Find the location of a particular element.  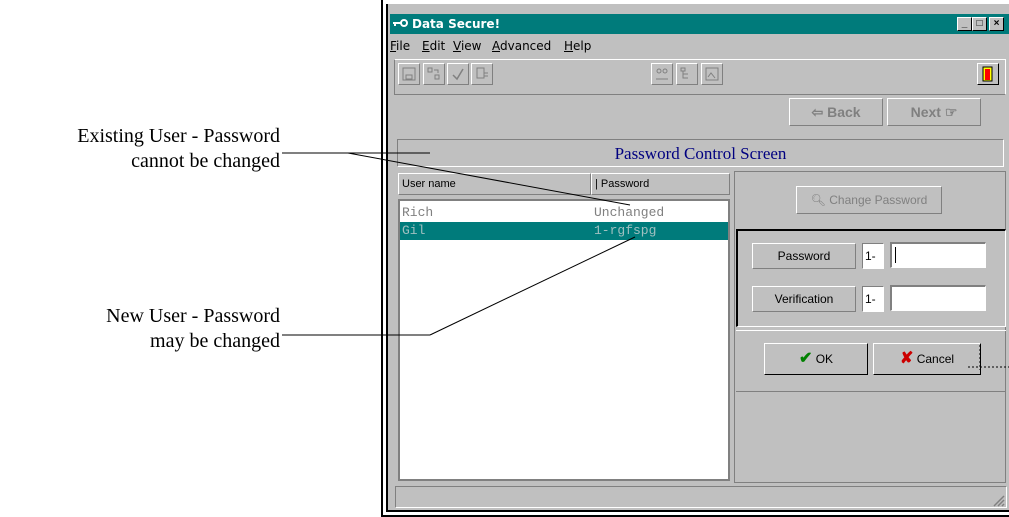

callout-new-diagonal is located at coordinates (532, 286).